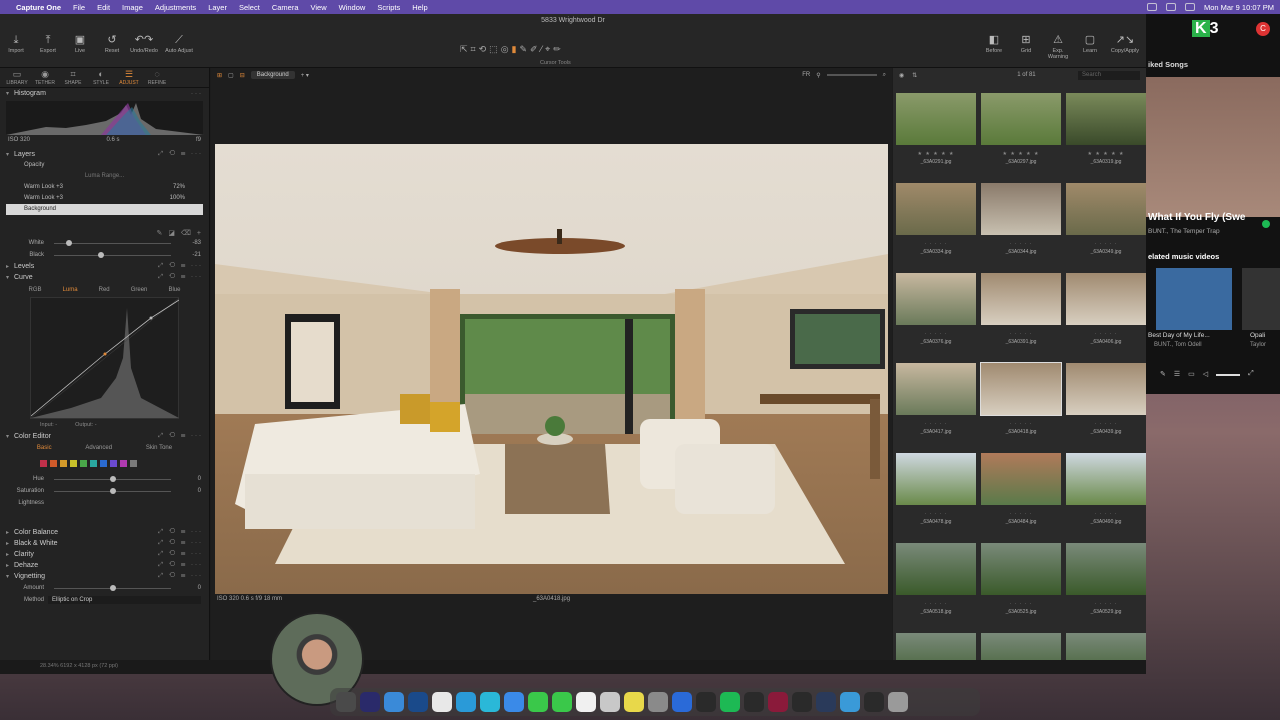 Image resolution: width=1280 pixels, height=720 pixels. Describe the element at coordinates (73, 77) in the screenshot. I see `tab-shape: ⌗ SHAPE` at that location.